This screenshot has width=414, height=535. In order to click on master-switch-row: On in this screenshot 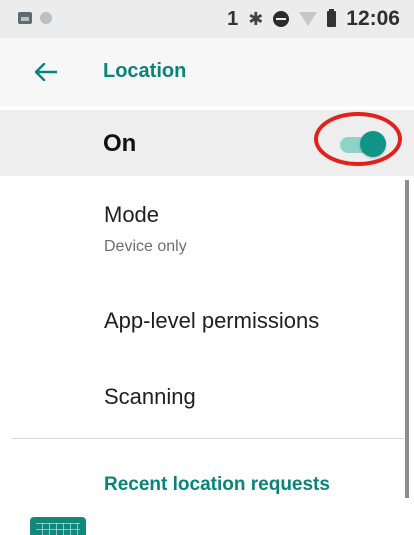, I will do `click(207, 143)`.